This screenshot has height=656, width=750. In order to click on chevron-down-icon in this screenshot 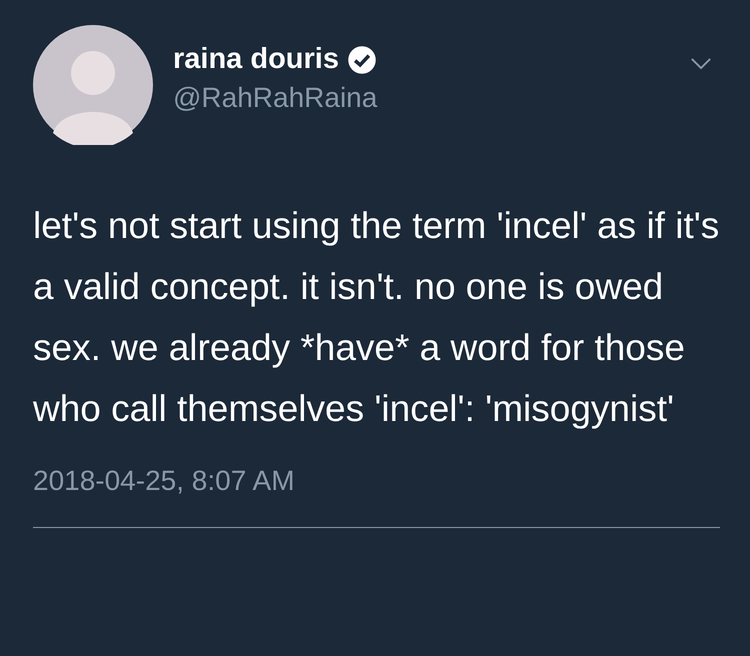, I will do `click(701, 63)`.